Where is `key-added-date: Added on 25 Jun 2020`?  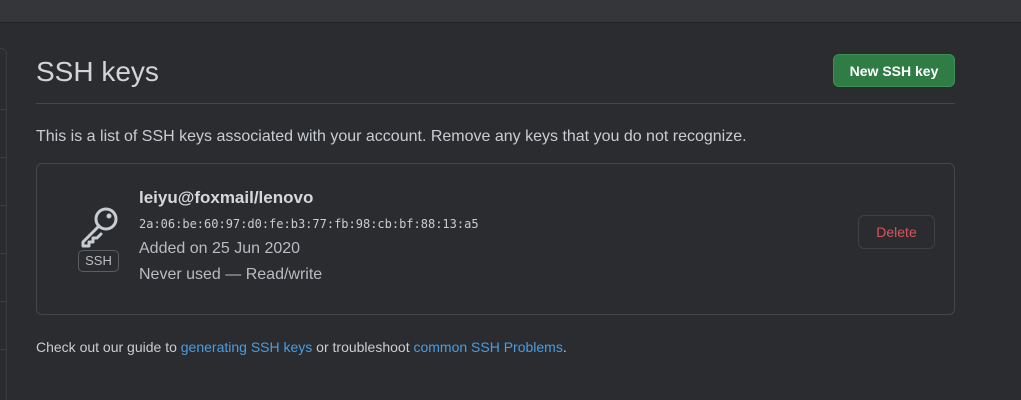
key-added-date: Added on 25 Jun 2020 is located at coordinates (220, 248).